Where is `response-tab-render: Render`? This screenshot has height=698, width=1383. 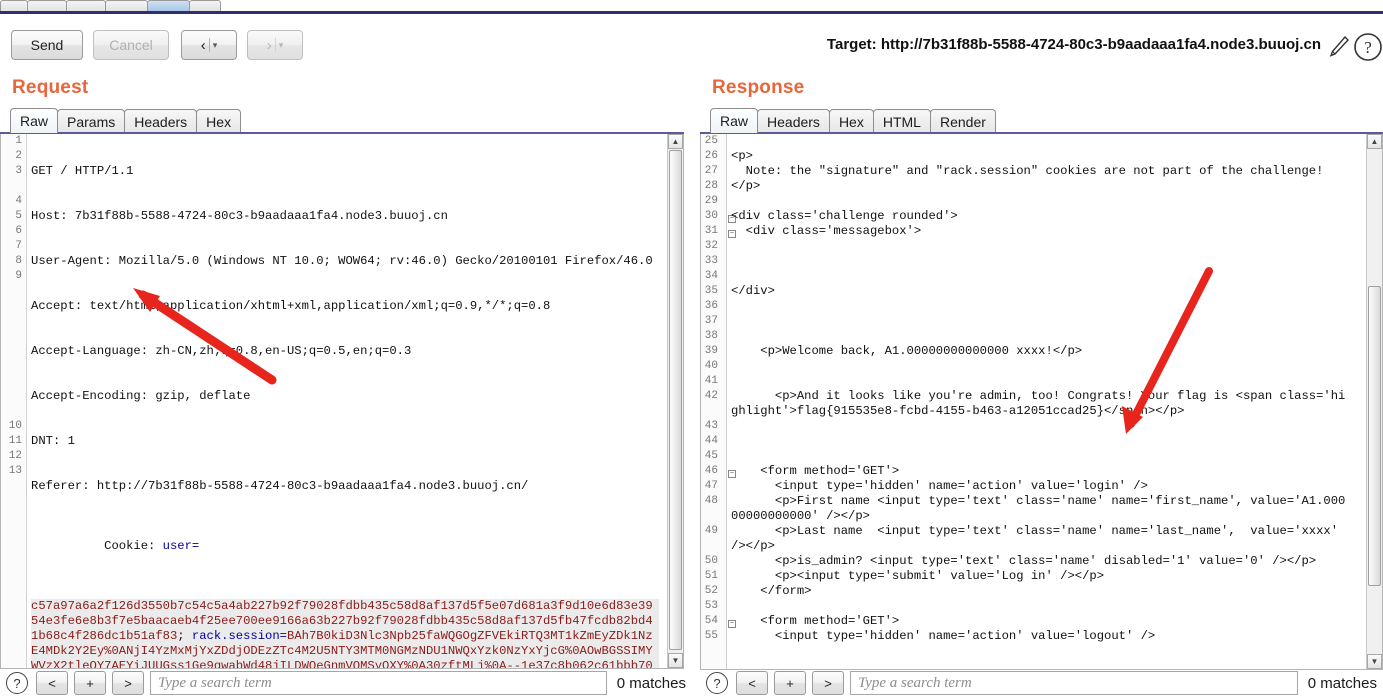 response-tab-render: Render is located at coordinates (962, 121).